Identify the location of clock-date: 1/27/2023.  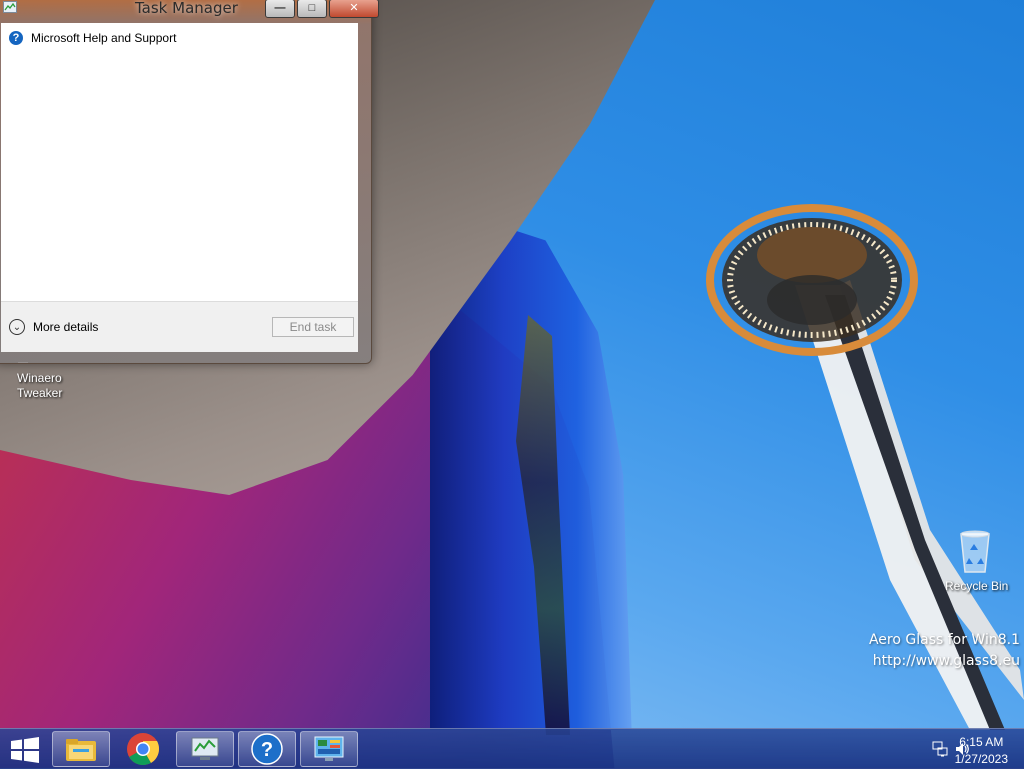
(981, 759).